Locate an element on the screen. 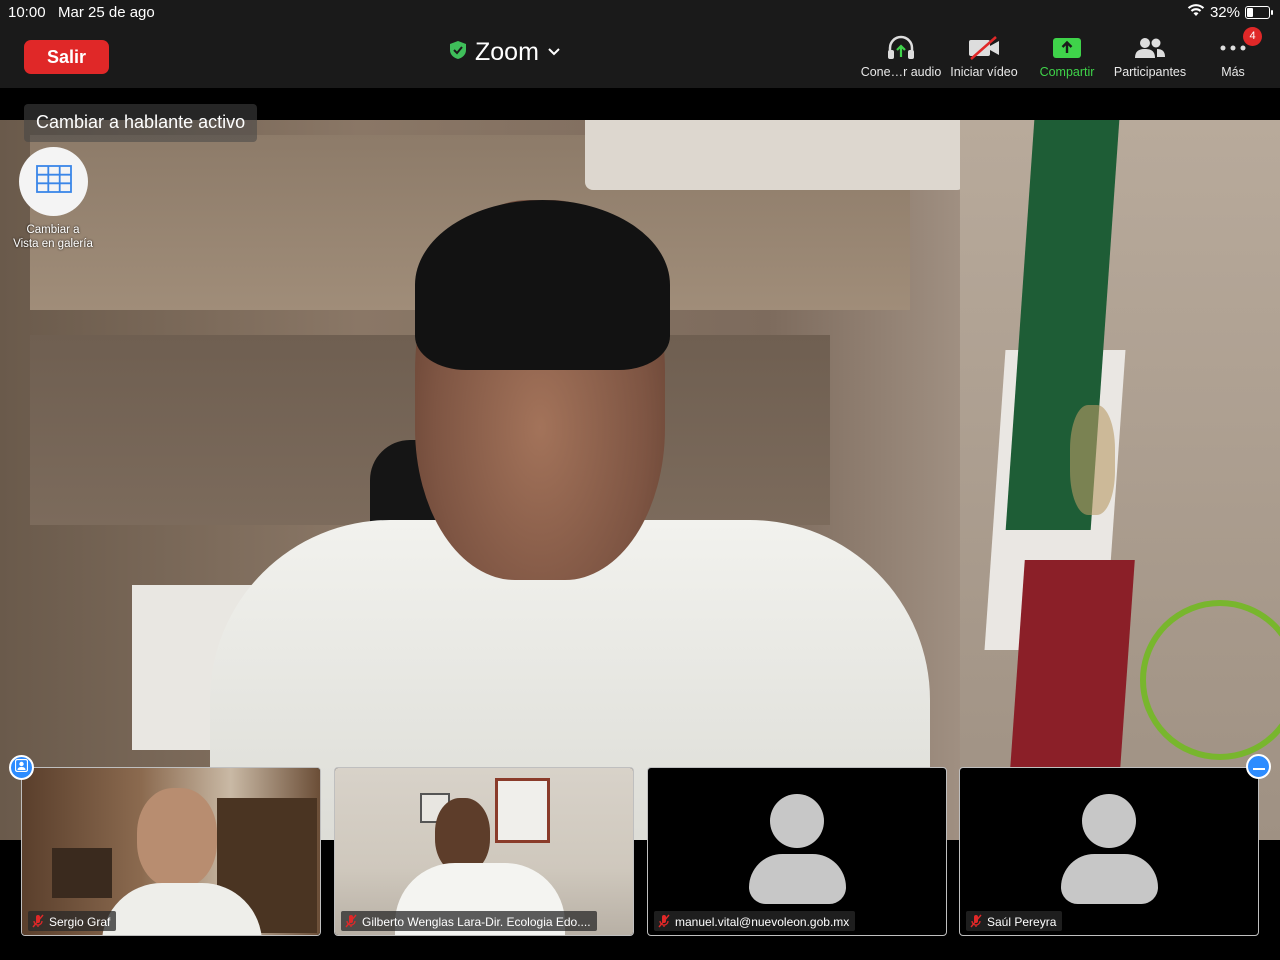  share-button: Compartir is located at coordinates (1067, 58).